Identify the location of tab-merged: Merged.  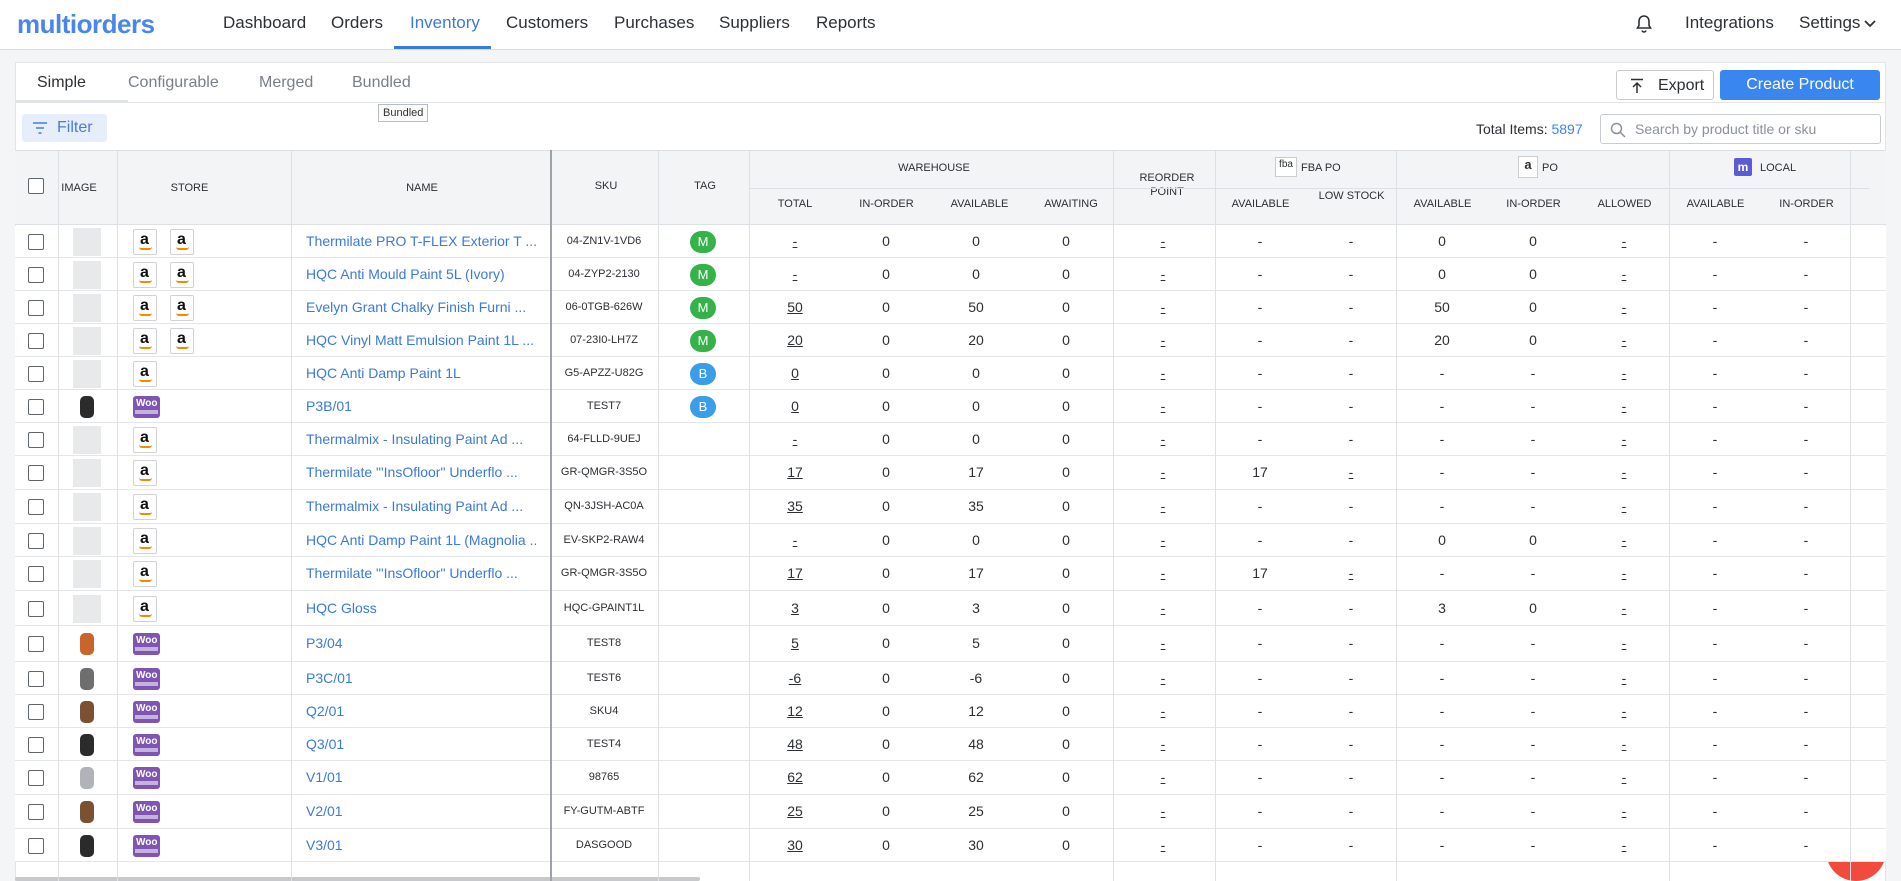
(286, 83).